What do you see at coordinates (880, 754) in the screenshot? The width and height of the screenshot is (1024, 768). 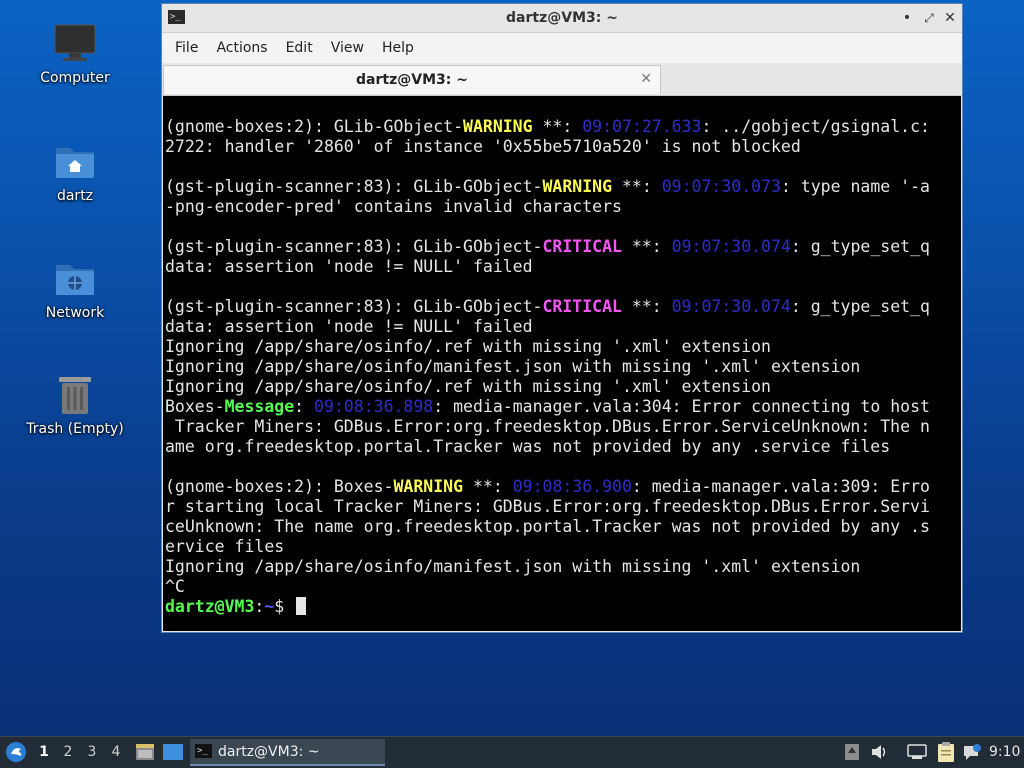 I see `volume-icon` at bounding box center [880, 754].